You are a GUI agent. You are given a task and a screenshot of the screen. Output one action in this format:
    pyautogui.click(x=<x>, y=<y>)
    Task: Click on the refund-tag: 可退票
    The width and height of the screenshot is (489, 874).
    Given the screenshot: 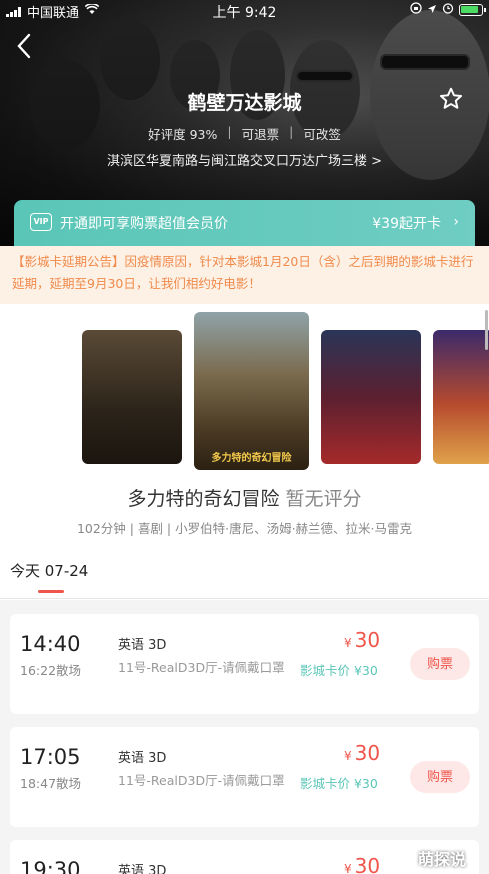 What is the action you would take?
    pyautogui.click(x=260, y=134)
    